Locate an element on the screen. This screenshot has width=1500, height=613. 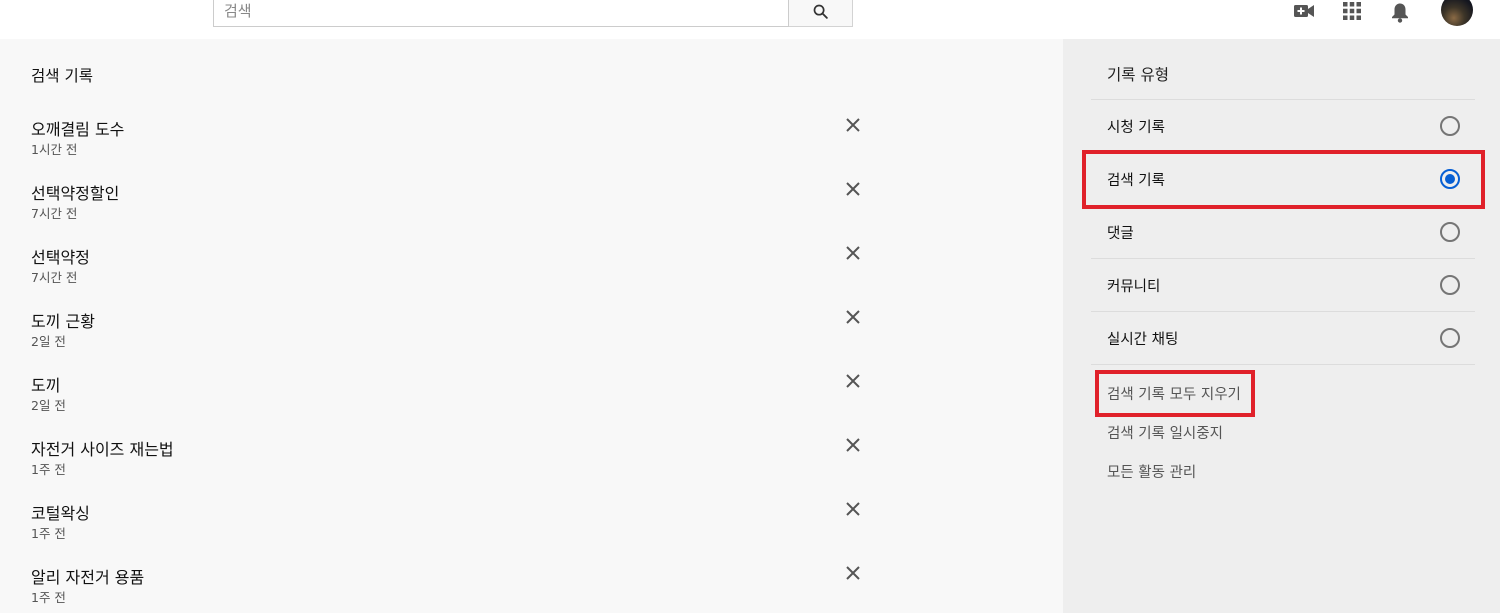
history-type-title: 기록 유형 is located at coordinates (1138, 75).